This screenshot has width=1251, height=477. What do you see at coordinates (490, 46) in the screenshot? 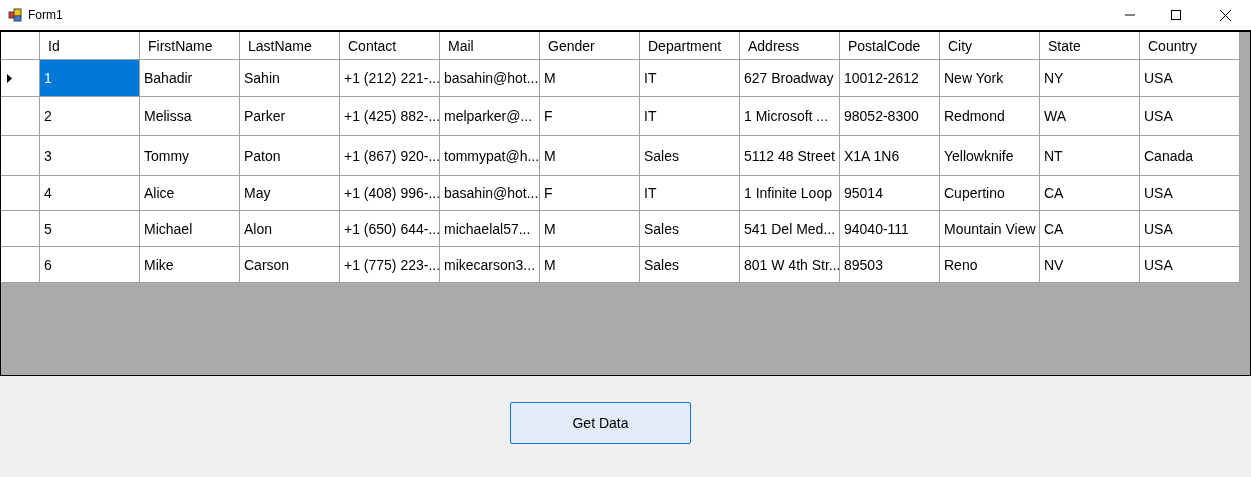
I see `column-header: Mail` at bounding box center [490, 46].